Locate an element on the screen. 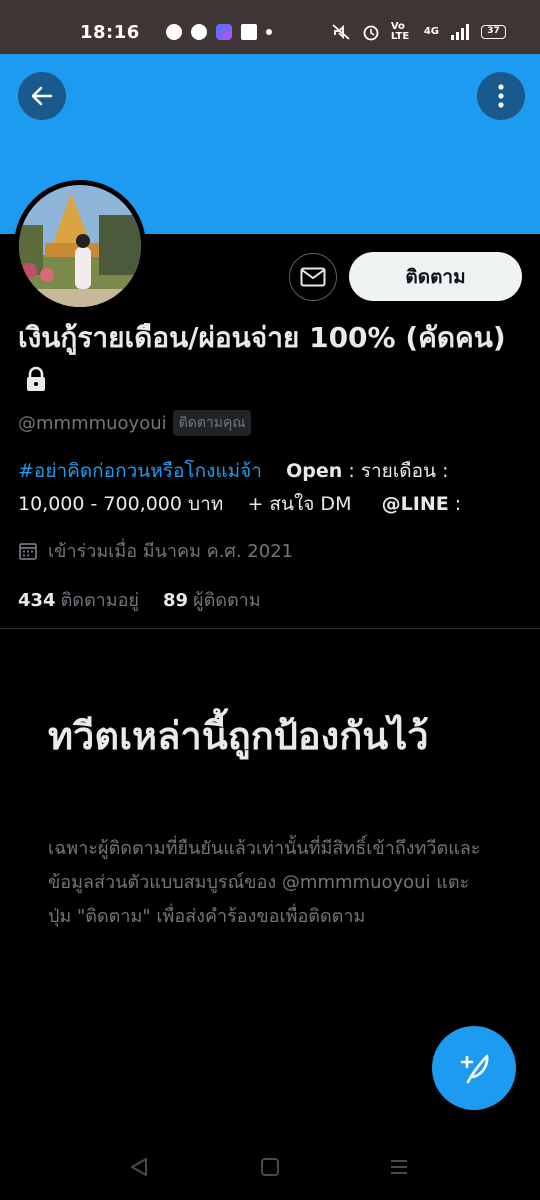  following-count: 434 is located at coordinates (37, 600).